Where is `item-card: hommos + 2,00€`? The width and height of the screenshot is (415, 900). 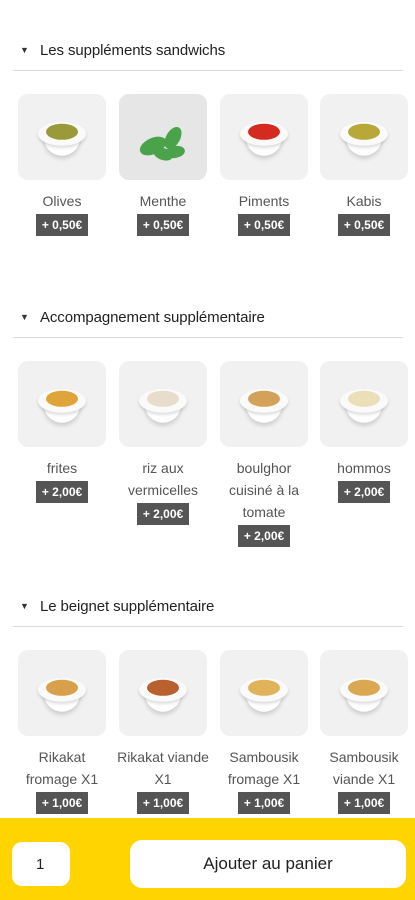 item-card: hommos + 2,00€ is located at coordinates (364, 432).